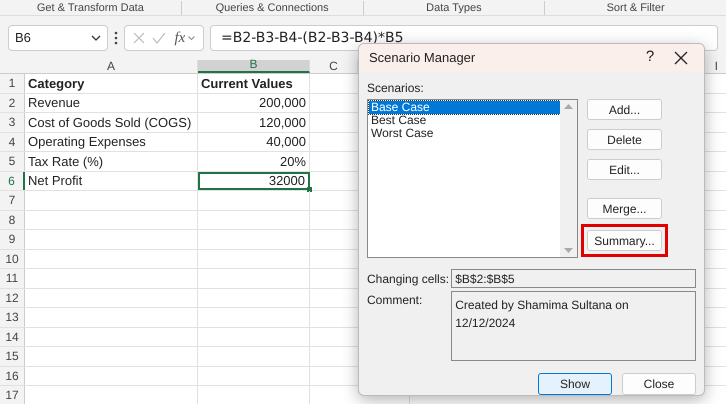 This screenshot has height=404, width=726. What do you see at coordinates (55, 181) in the screenshot?
I see `table-cell-text: Net Profit` at bounding box center [55, 181].